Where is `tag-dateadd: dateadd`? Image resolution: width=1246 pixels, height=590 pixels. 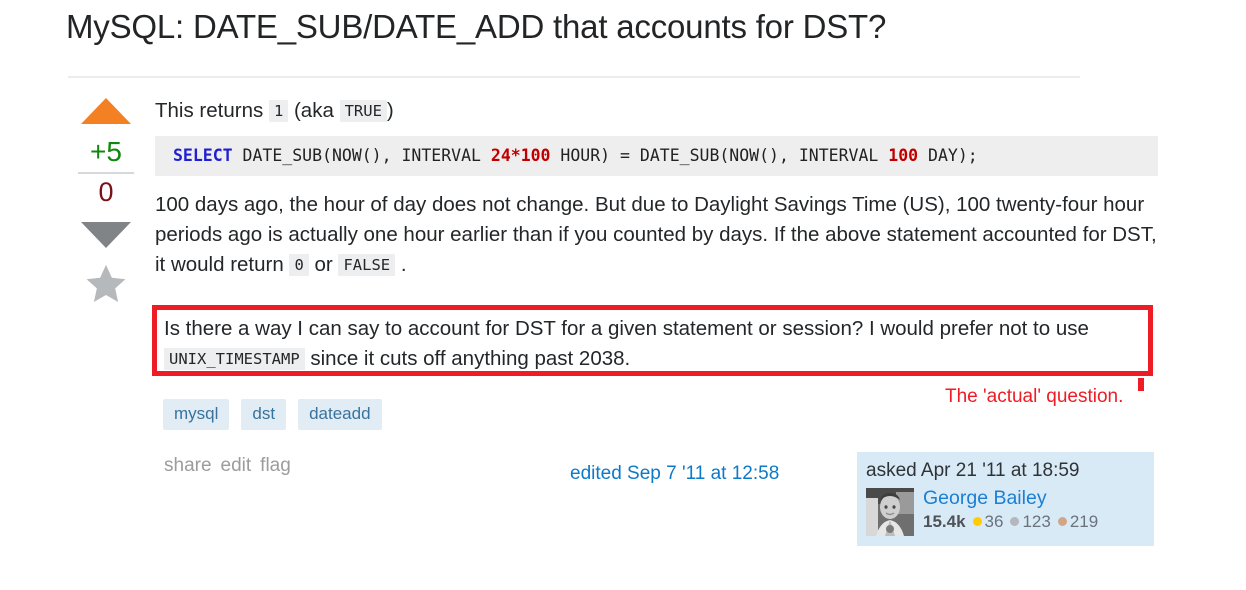
tag-dateadd: dateadd is located at coordinates (340, 414).